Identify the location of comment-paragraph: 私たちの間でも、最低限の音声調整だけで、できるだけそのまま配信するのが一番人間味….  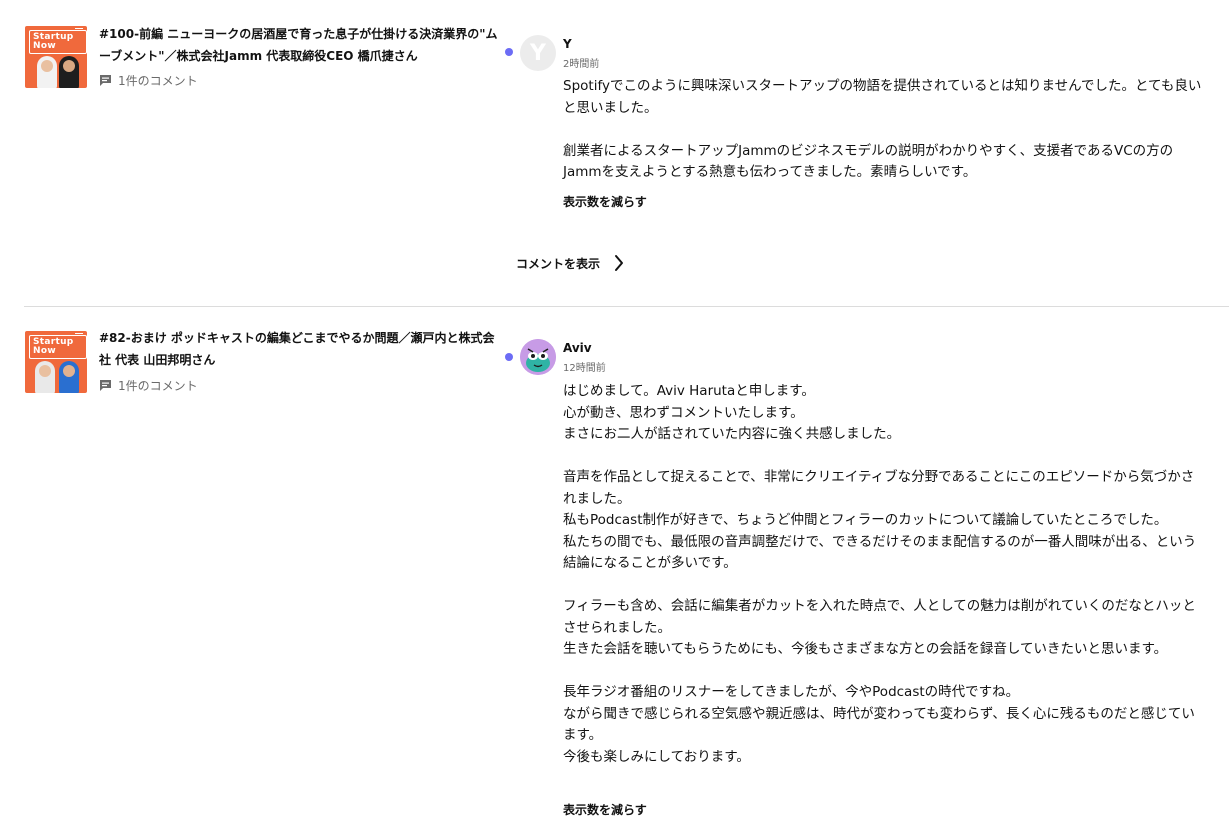
(880, 552).